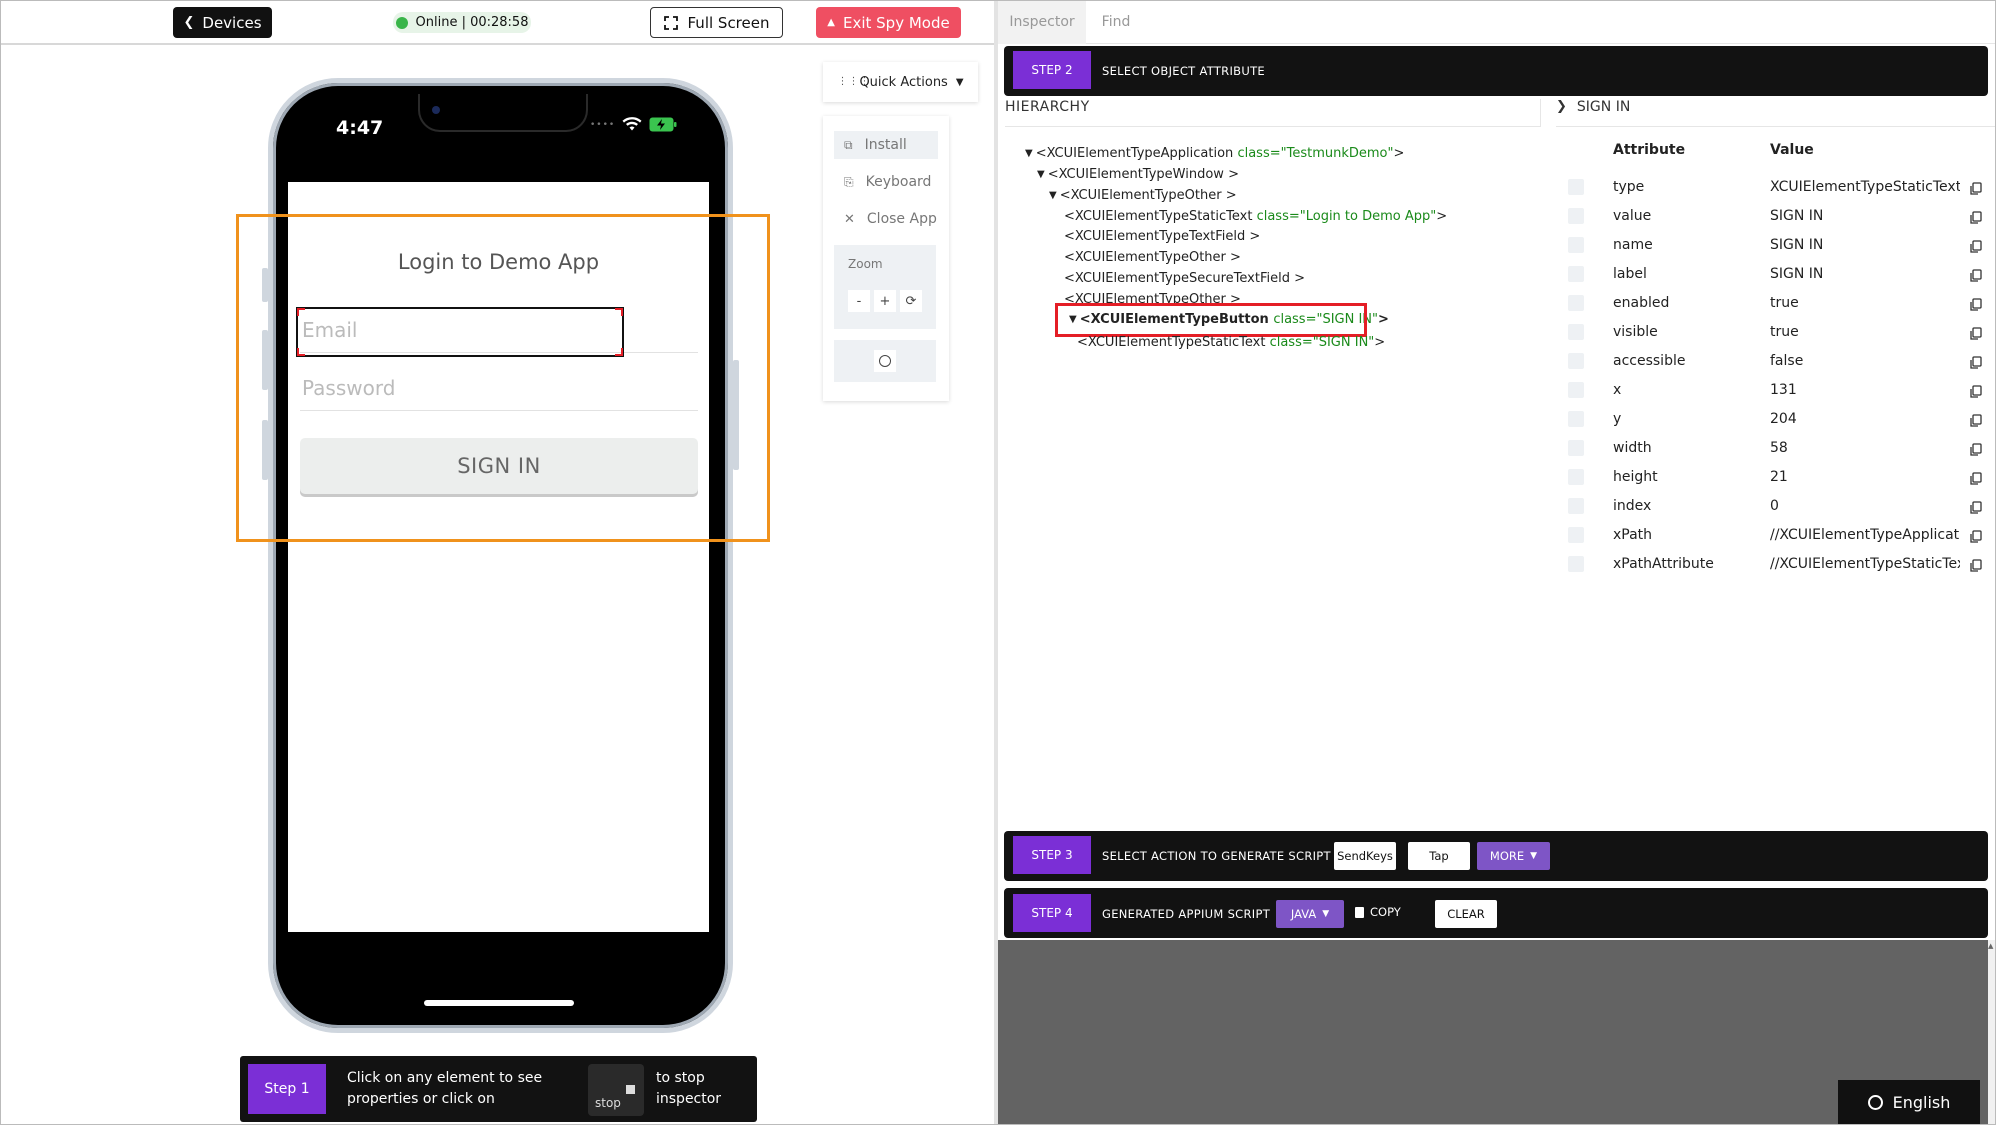 The width and height of the screenshot is (1996, 1125). Describe the element at coordinates (1635, 477) in the screenshot. I see `attribute-name: height` at that location.